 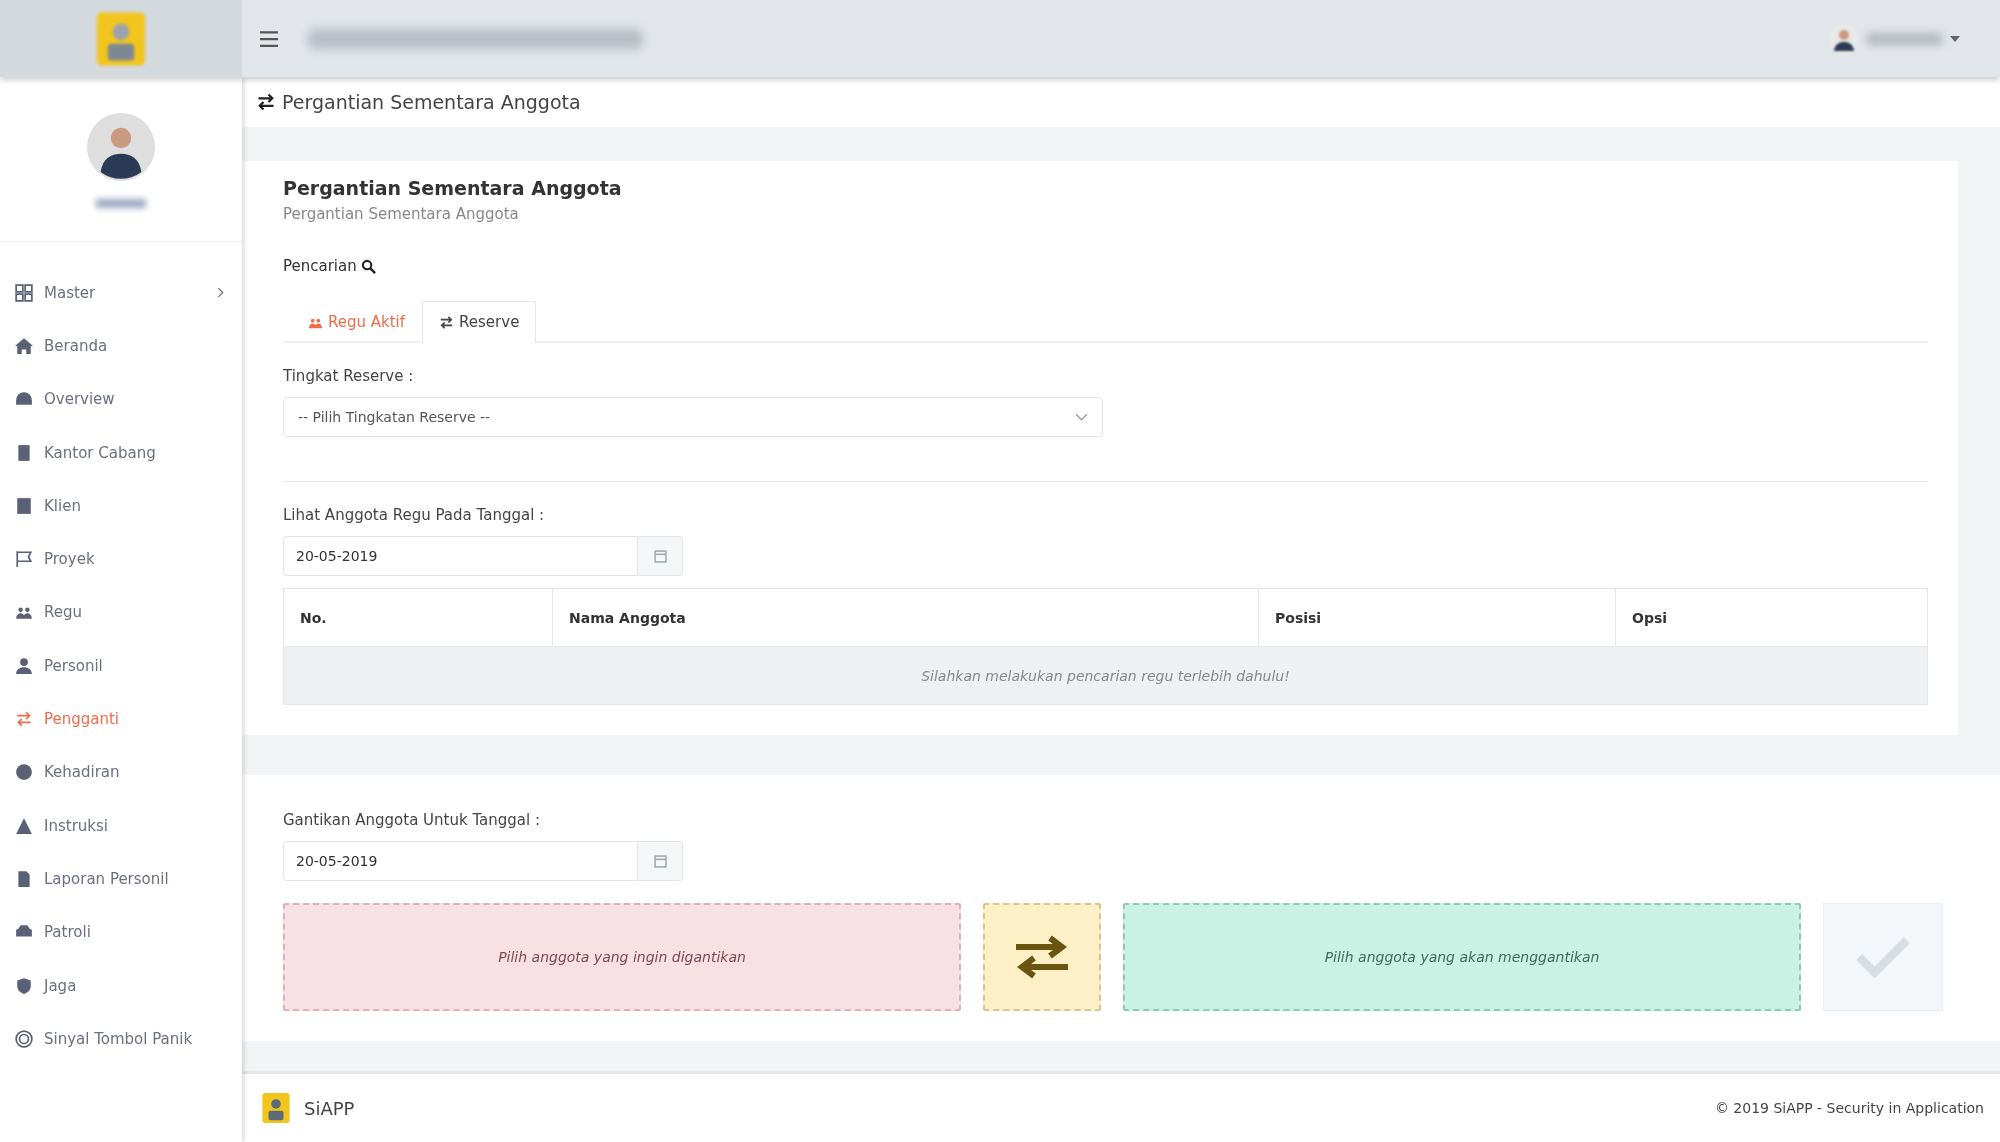 What do you see at coordinates (368, 266) in the screenshot?
I see `search-icon` at bounding box center [368, 266].